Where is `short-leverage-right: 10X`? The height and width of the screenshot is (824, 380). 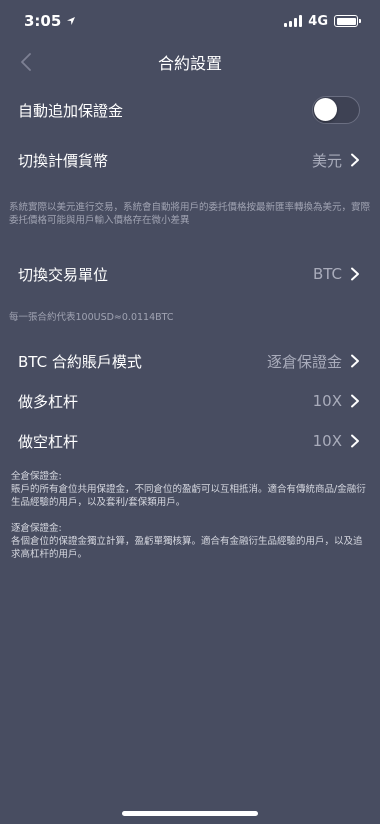 short-leverage-right: 10X is located at coordinates (336, 441).